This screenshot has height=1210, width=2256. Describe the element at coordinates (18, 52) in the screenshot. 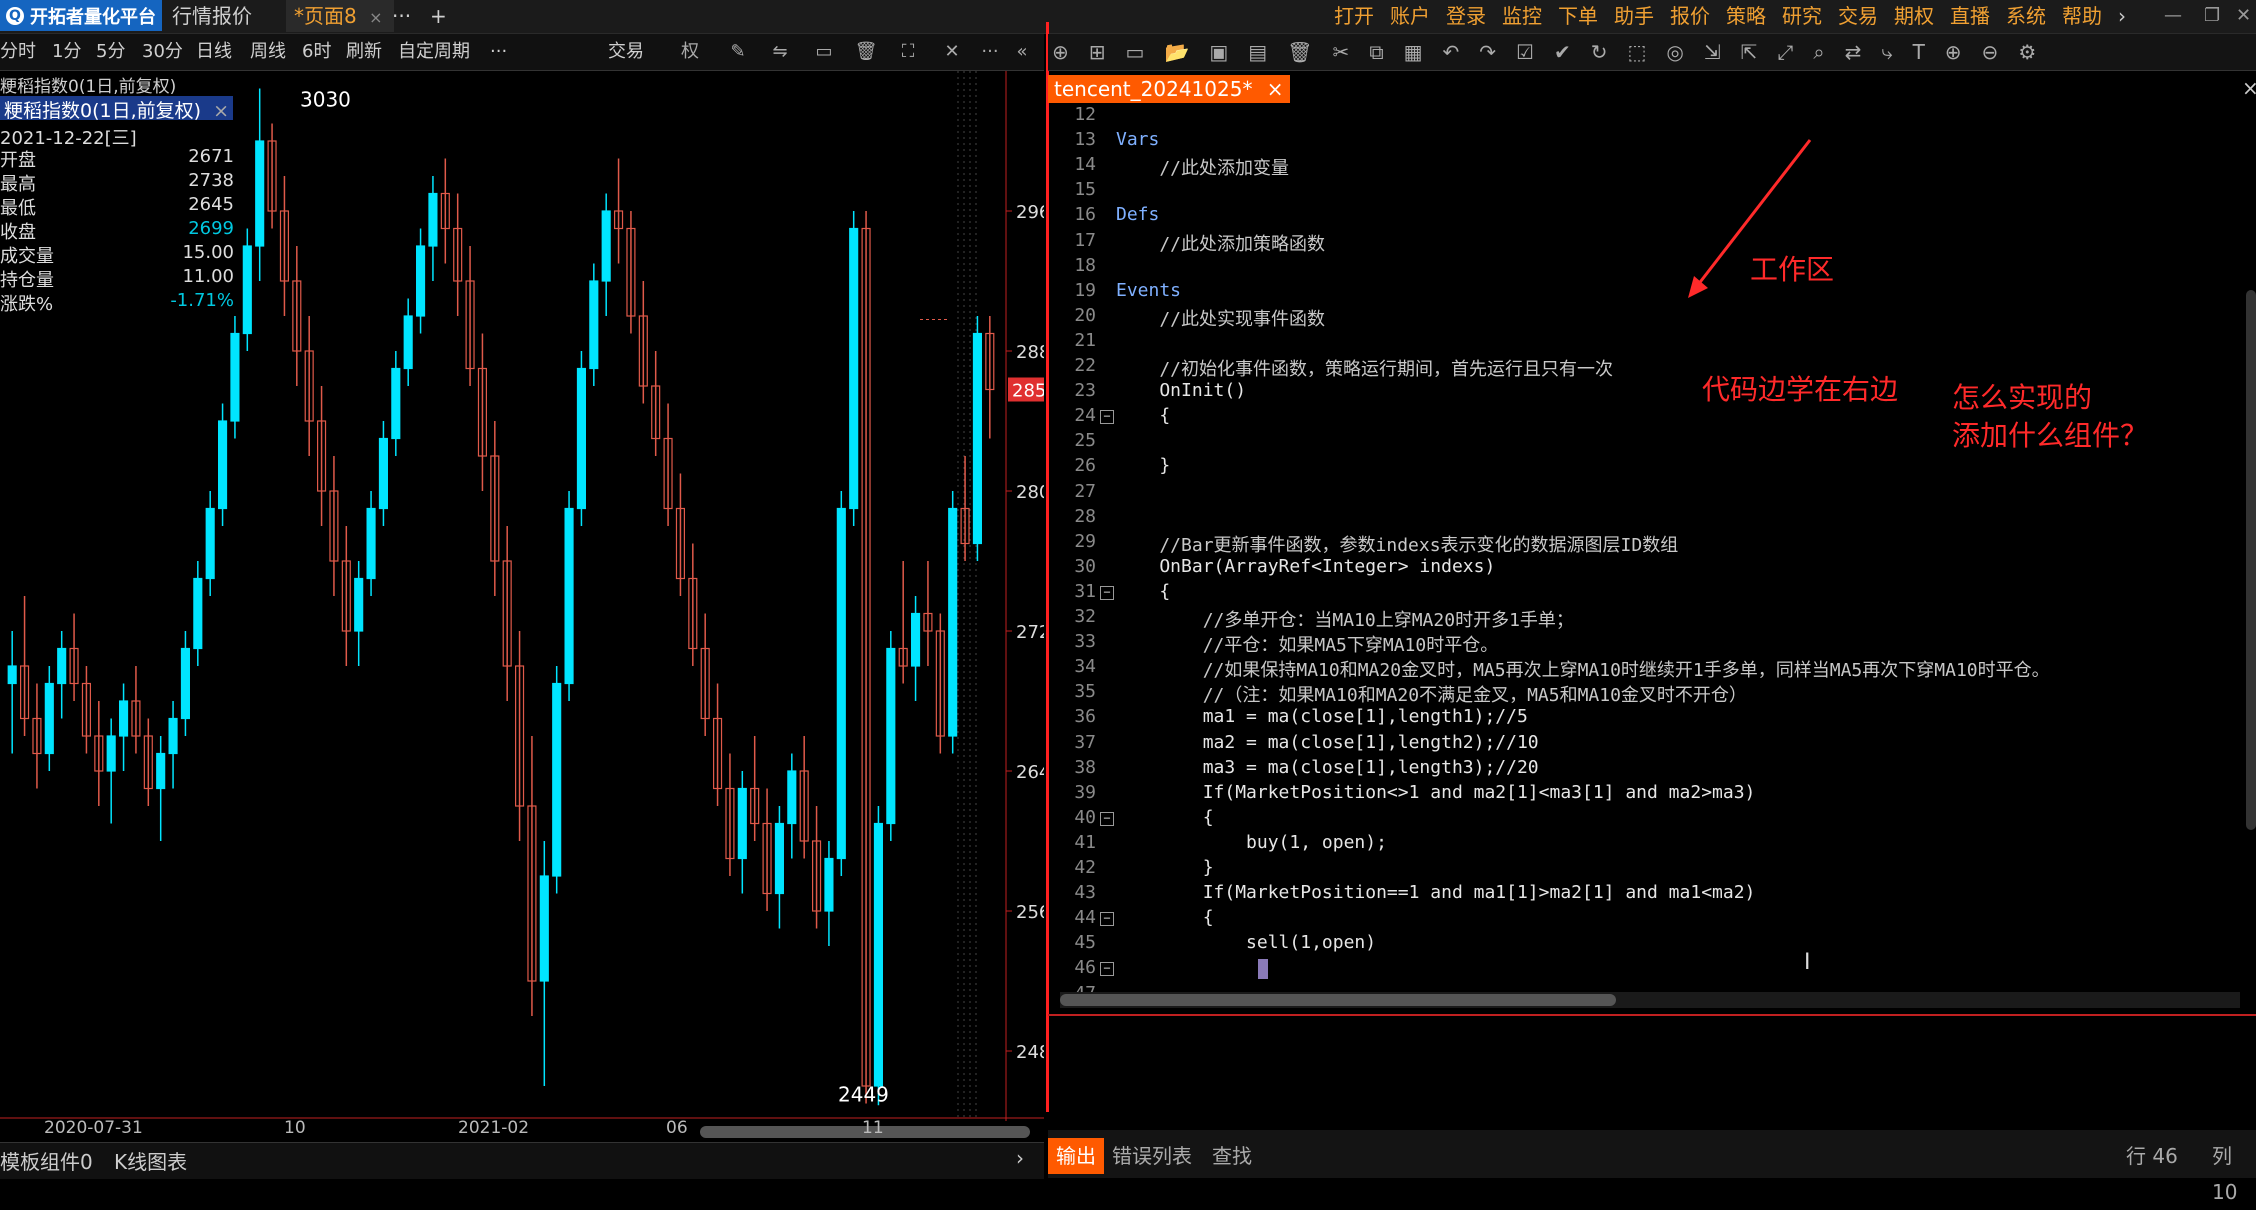

I see `period-intraday: 分时` at that location.